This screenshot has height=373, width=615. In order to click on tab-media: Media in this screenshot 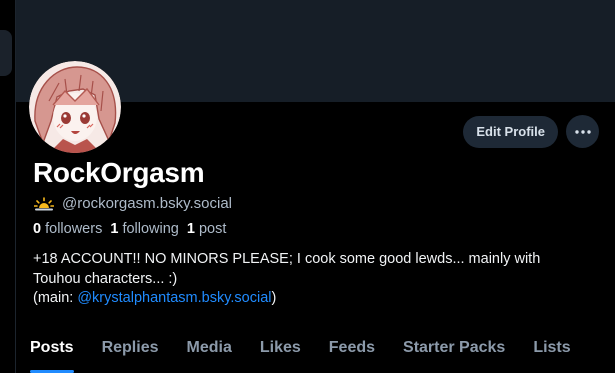, I will do `click(209, 350)`.